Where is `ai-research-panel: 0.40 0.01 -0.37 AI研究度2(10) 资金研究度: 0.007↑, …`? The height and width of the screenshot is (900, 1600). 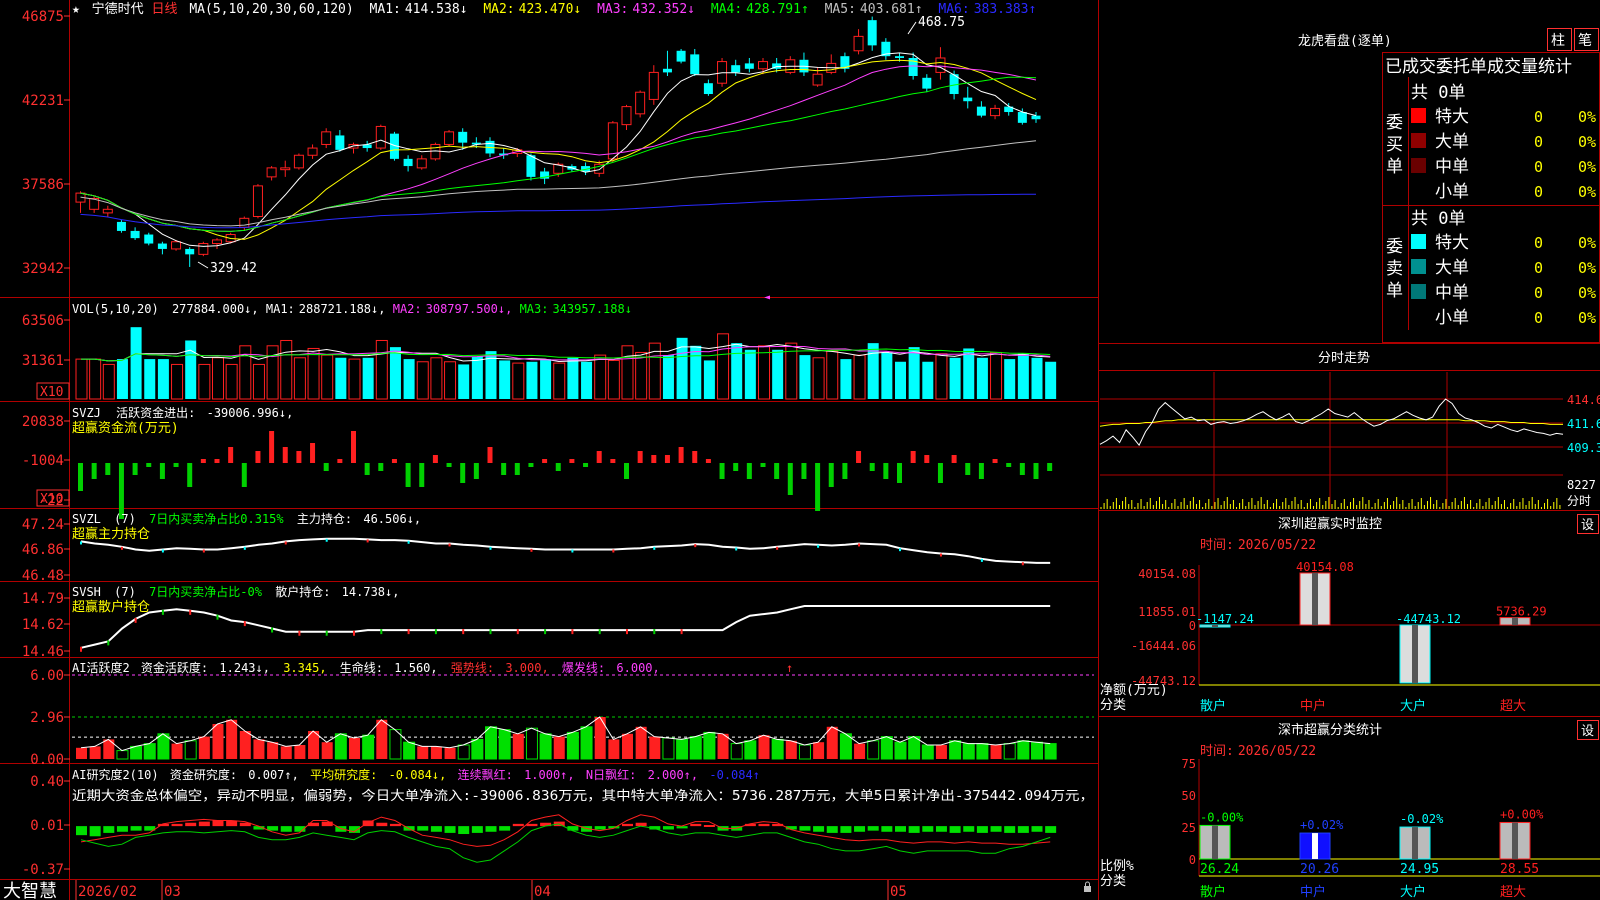 ai-research-panel: 0.40 0.01 -0.37 AI研究度2(10) 资金研究度: 0.007↑, … is located at coordinates (558, 822).